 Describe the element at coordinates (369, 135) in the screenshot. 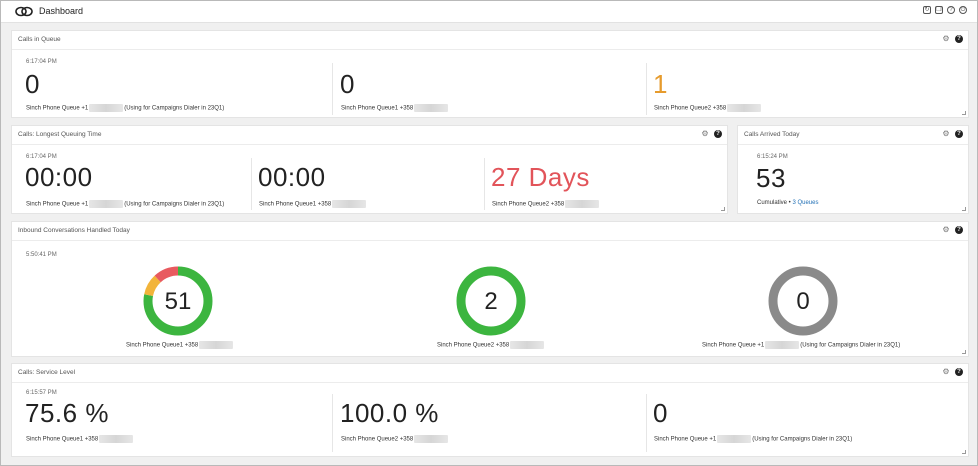

I see `panel-header: Calls: Longest Queuing Time ⚙ ?` at that location.